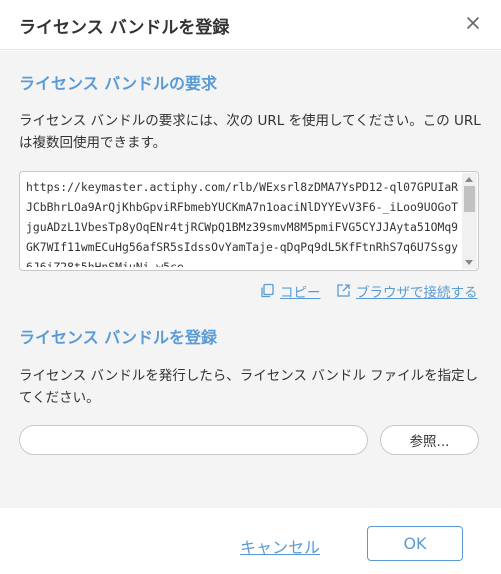  What do you see at coordinates (280, 546) in the screenshot?
I see `cancel-button: キャンセル` at bounding box center [280, 546].